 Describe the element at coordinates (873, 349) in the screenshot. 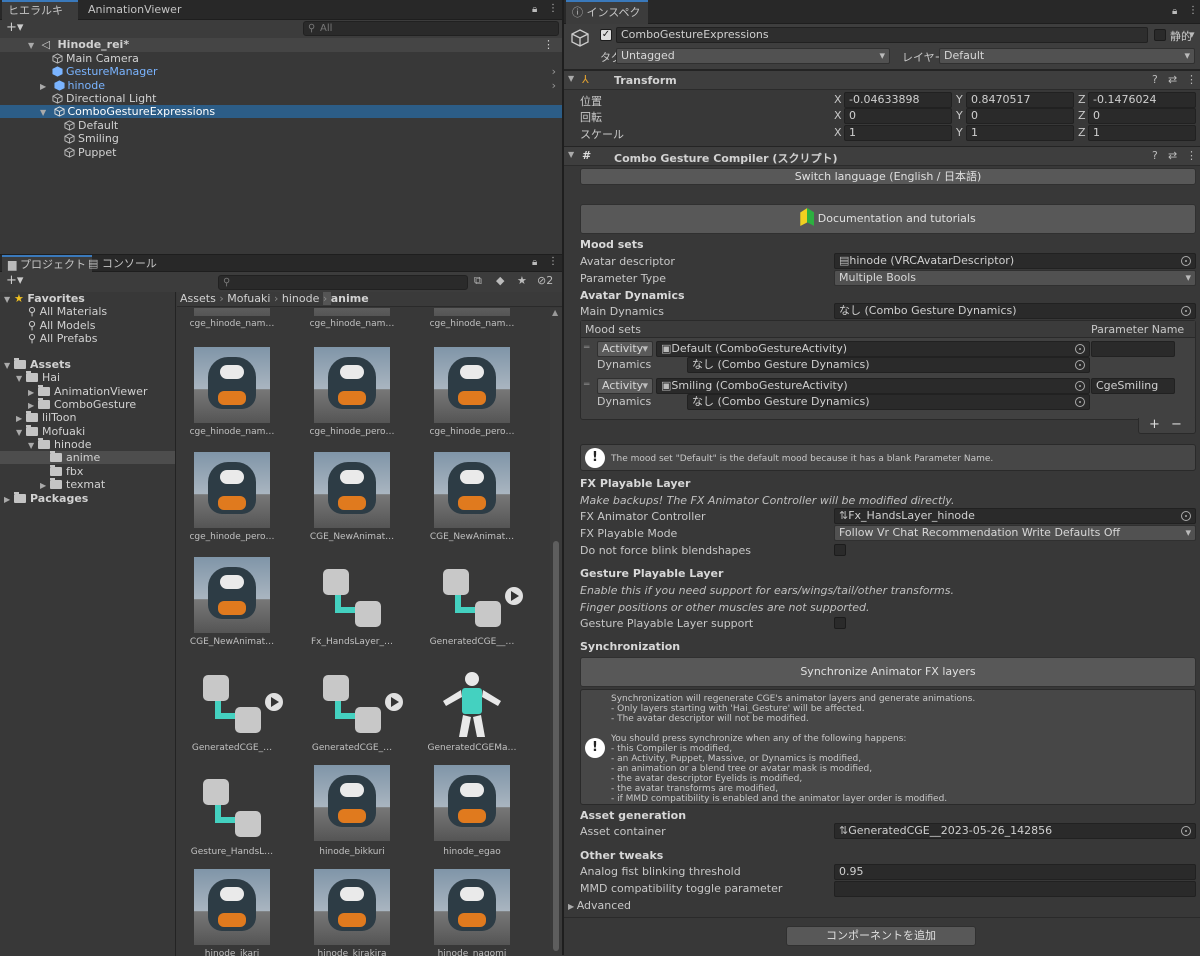

I see `entry-activity-field: ▣Default (ComboGestureActivity)` at that location.